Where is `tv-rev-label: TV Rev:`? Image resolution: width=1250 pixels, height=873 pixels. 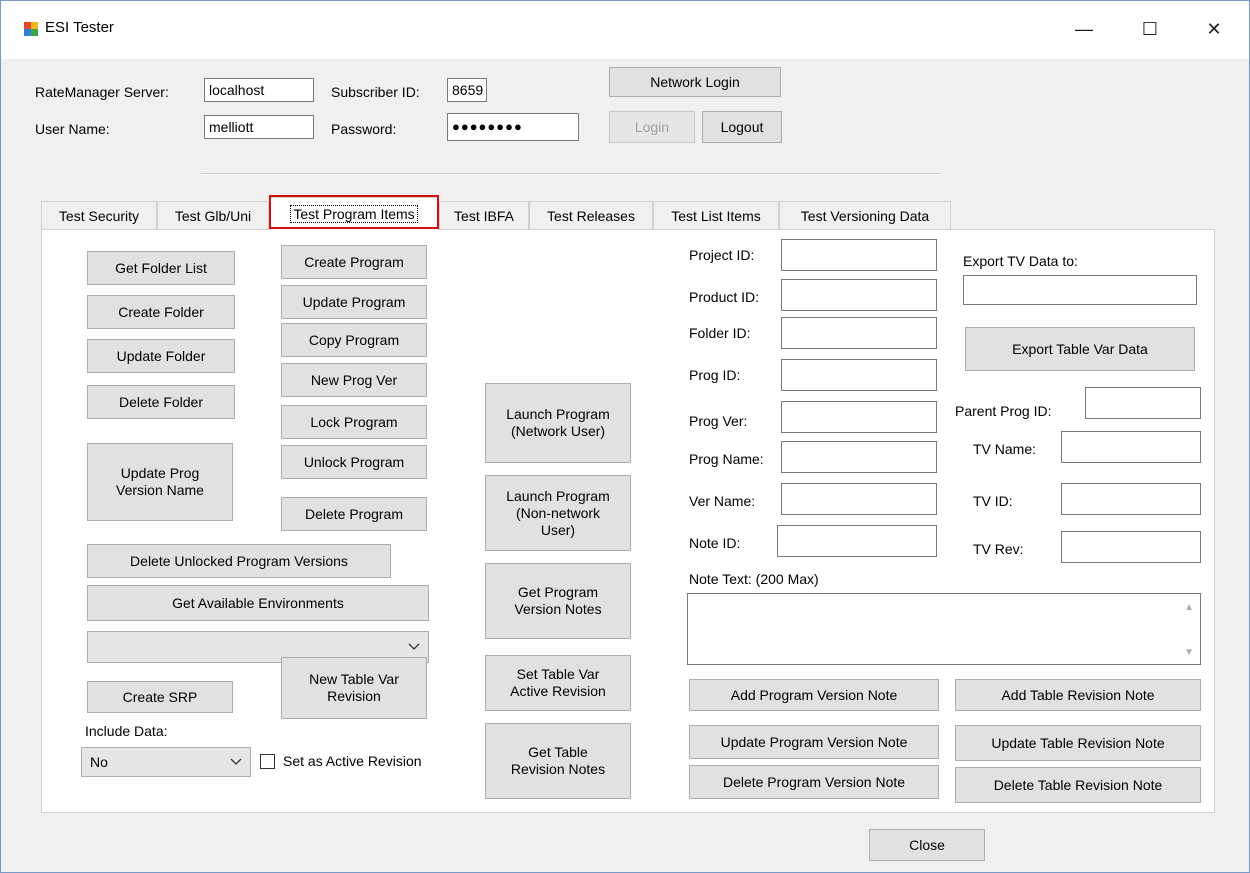
tv-rev-label: TV Rev: is located at coordinates (998, 549).